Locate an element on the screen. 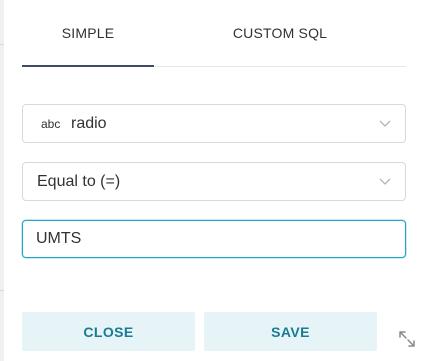 The height and width of the screenshot is (361, 424). operator-select-value: Equal to (=) is located at coordinates (79, 181).